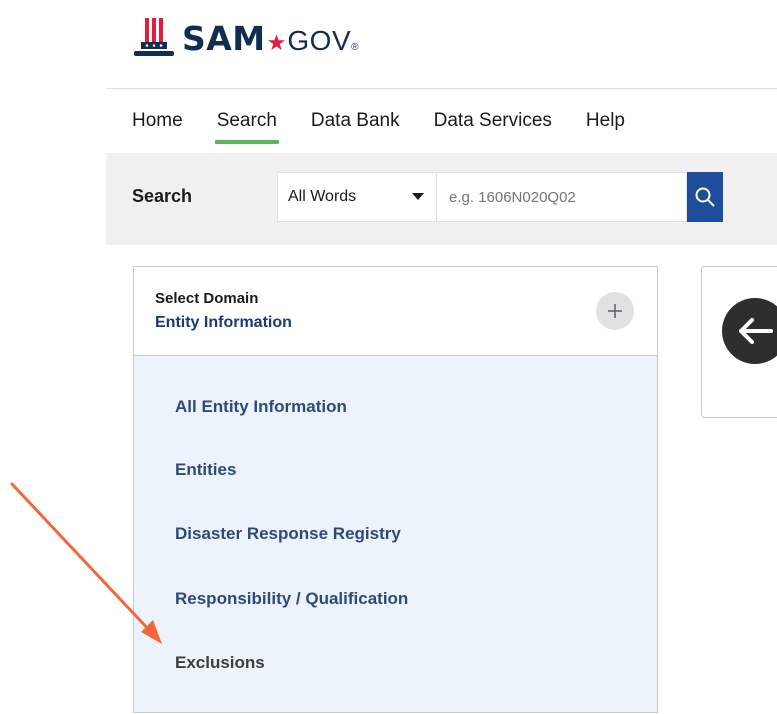 The width and height of the screenshot is (777, 714). Describe the element at coordinates (205, 470) in the screenshot. I see `domain-option-entities: Entities` at that location.